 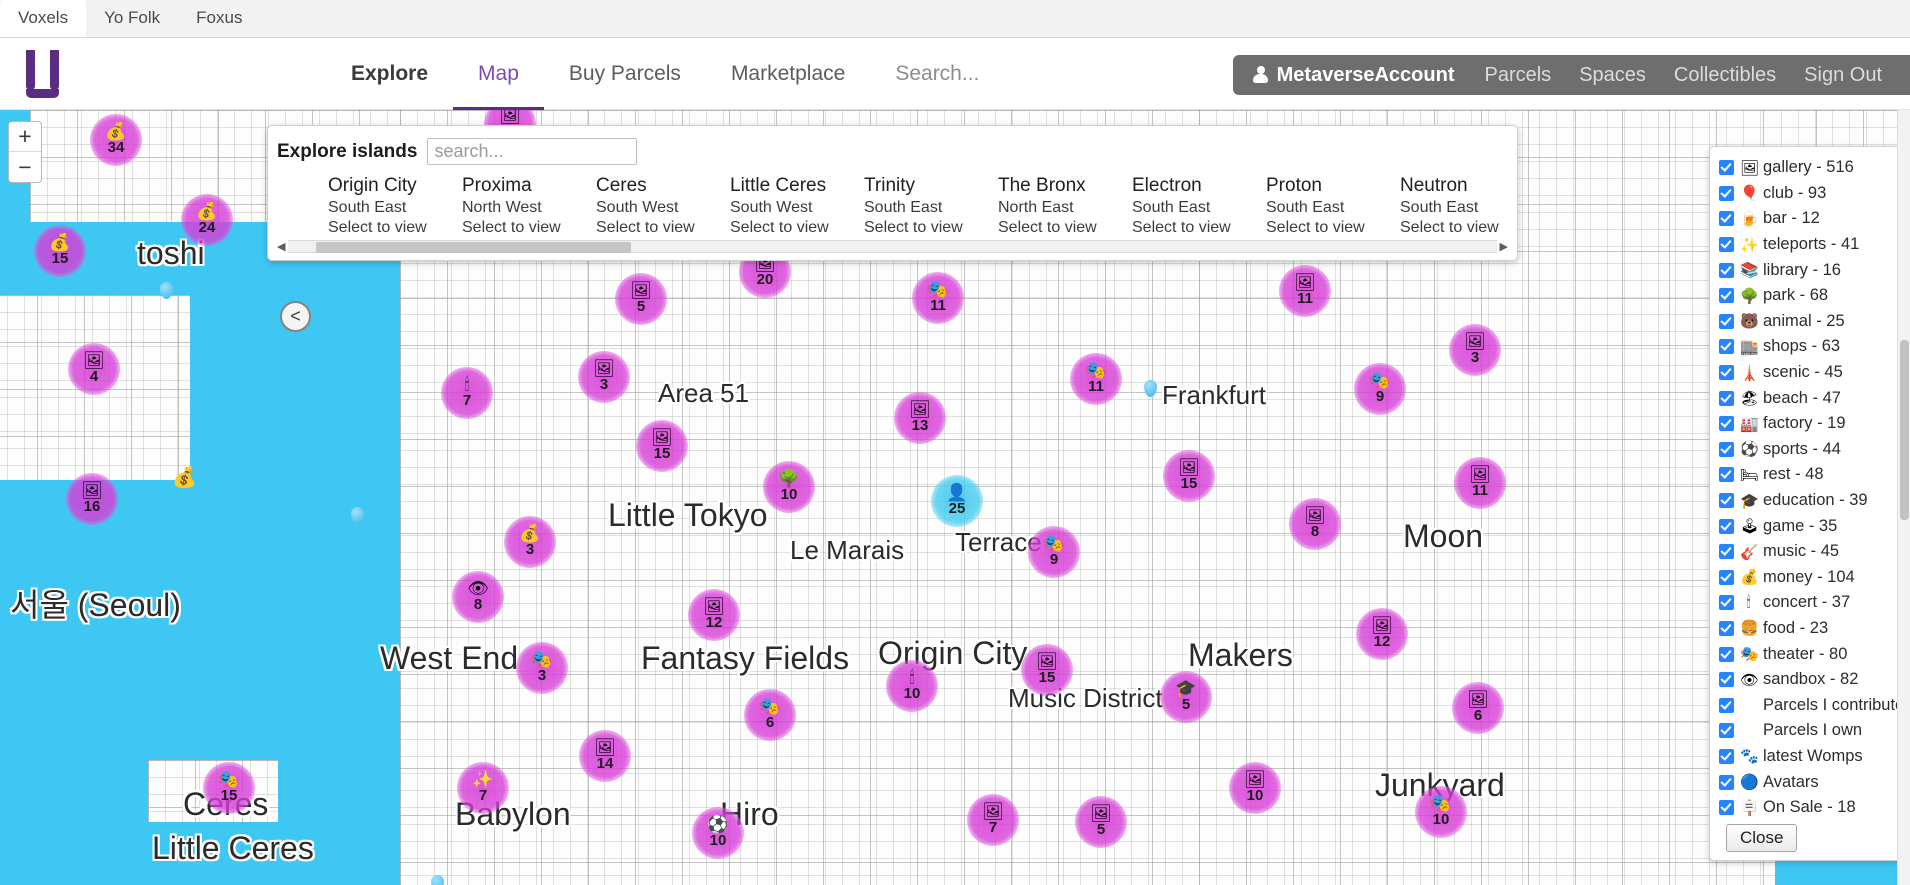 I want to click on avatar-cluster: 👤 25, so click(x=957, y=501).